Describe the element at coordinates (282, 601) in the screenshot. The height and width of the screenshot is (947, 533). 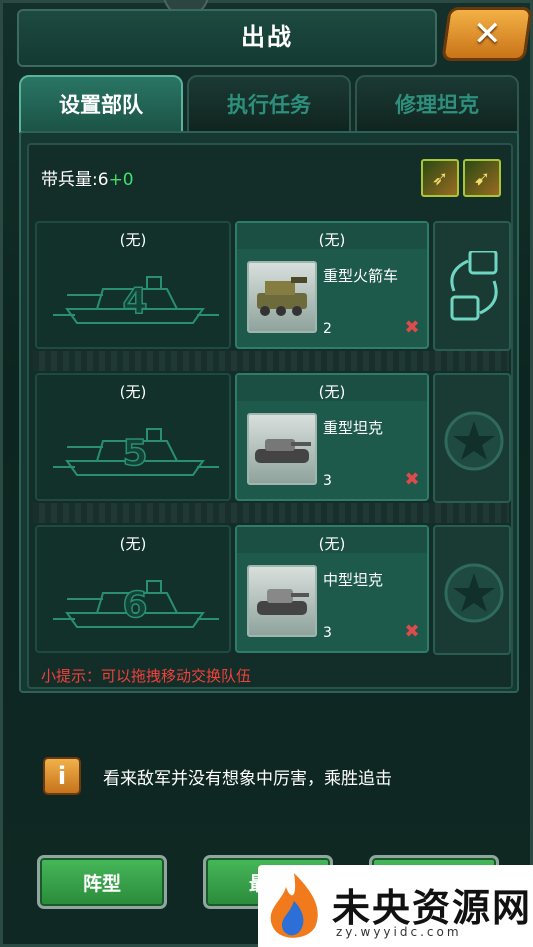
I see `medium-tank-icon` at that location.